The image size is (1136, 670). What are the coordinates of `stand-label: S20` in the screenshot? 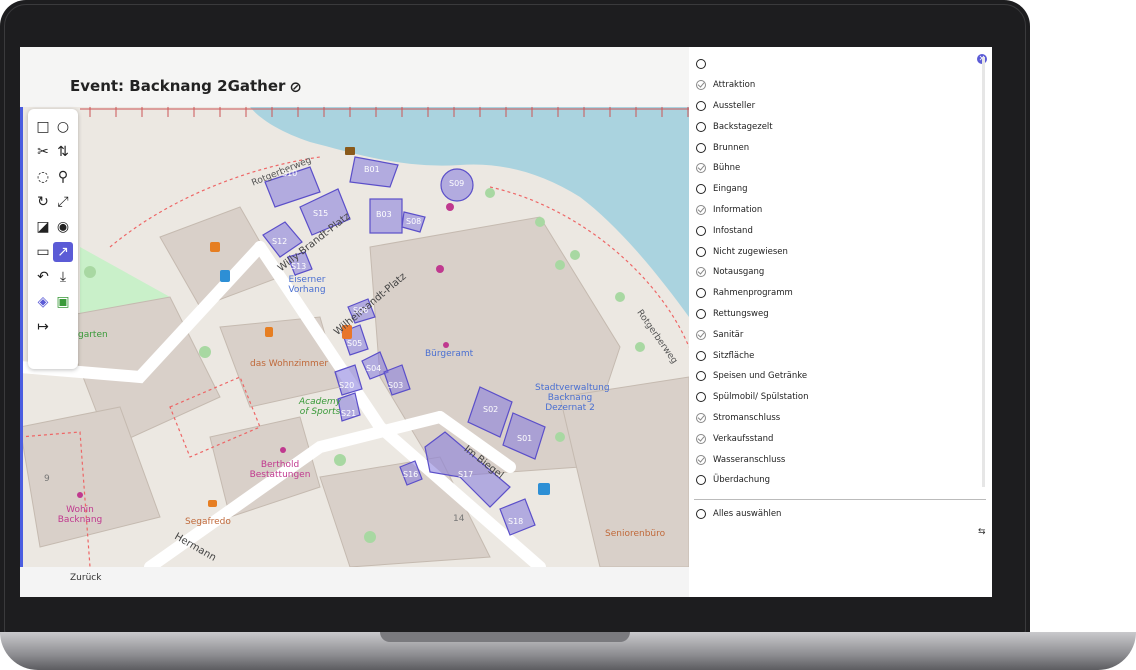 It's located at (346, 385).